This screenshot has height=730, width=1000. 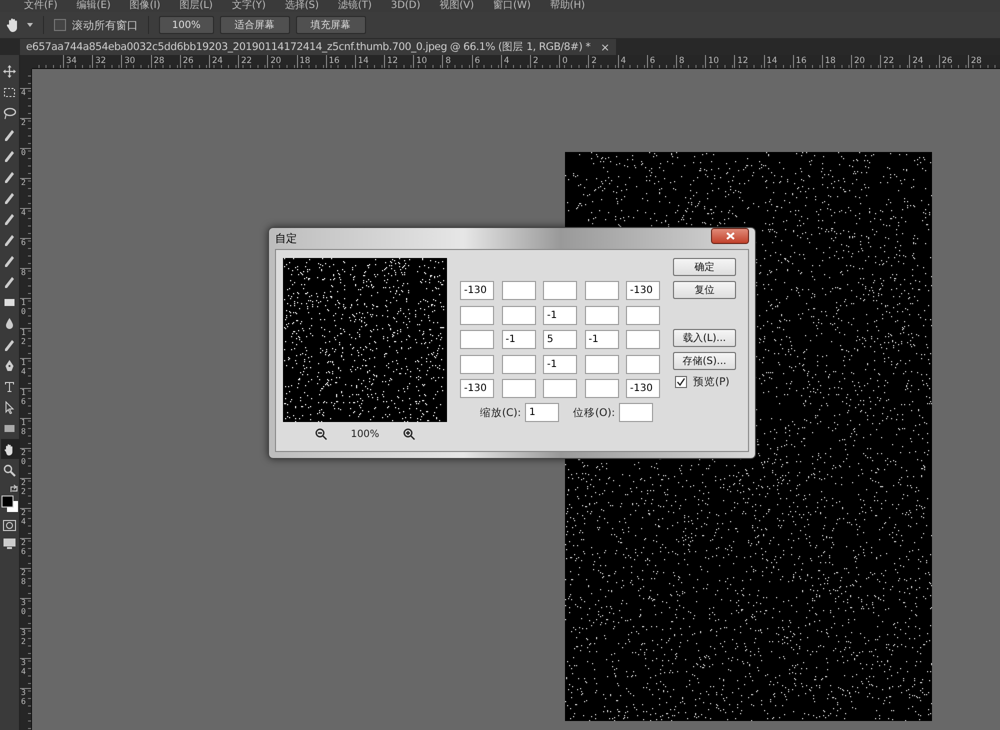 I want to click on ruler-number: 32, so click(x=101, y=61).